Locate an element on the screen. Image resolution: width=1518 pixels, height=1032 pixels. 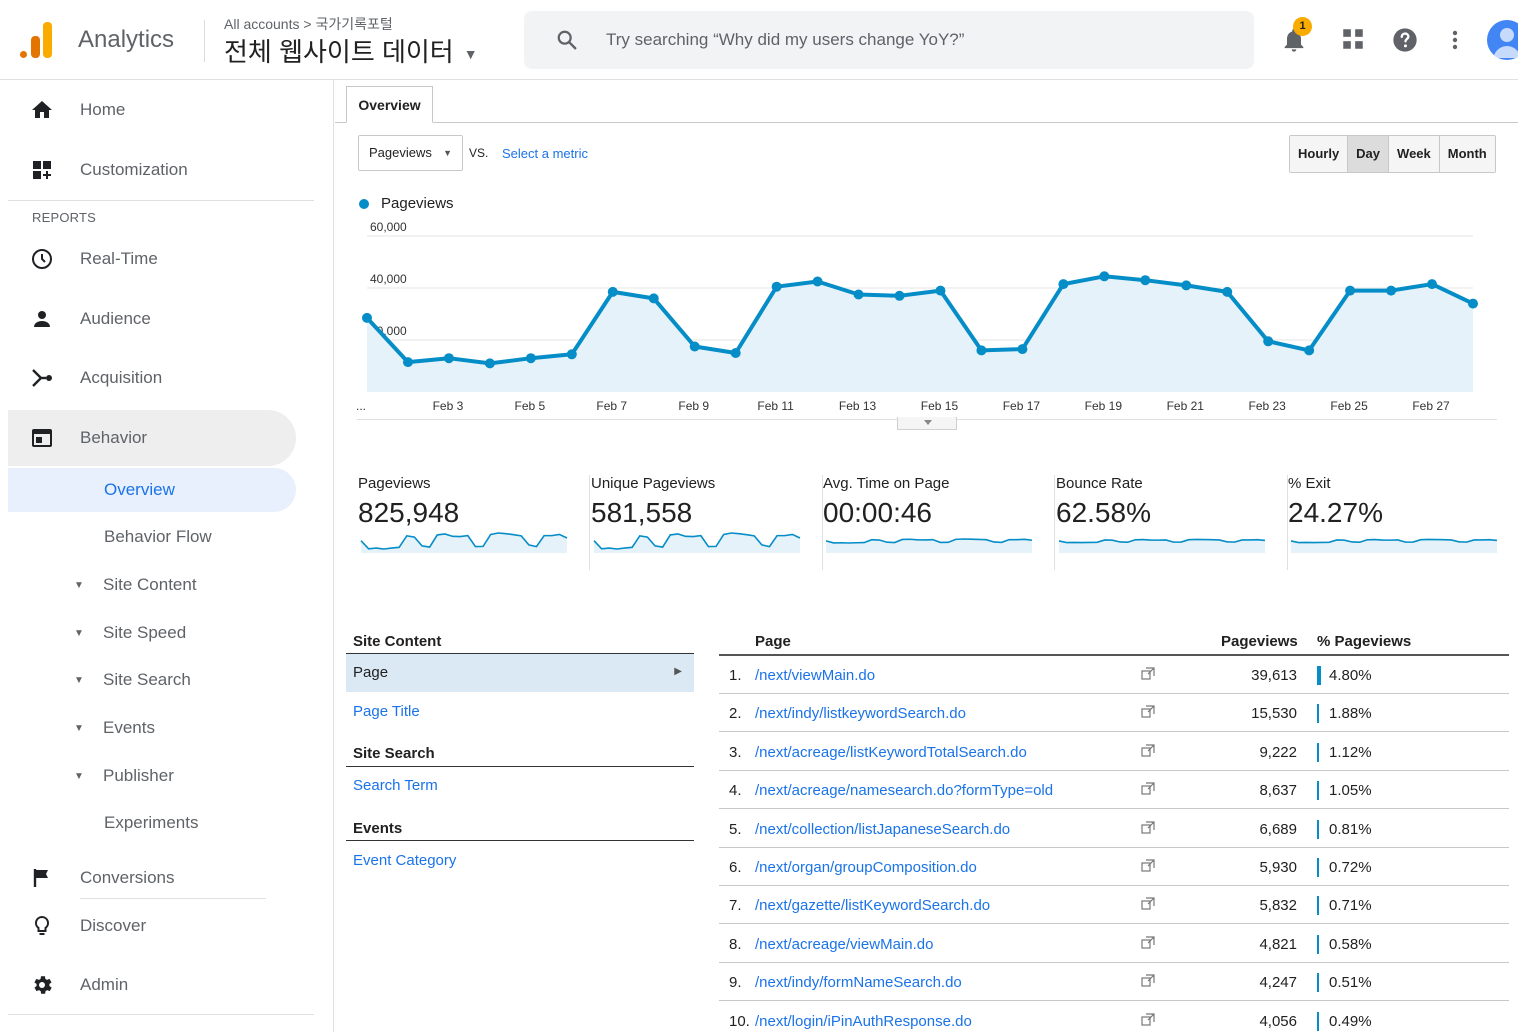
analytics-logo-icon is located at coordinates (36, 40).